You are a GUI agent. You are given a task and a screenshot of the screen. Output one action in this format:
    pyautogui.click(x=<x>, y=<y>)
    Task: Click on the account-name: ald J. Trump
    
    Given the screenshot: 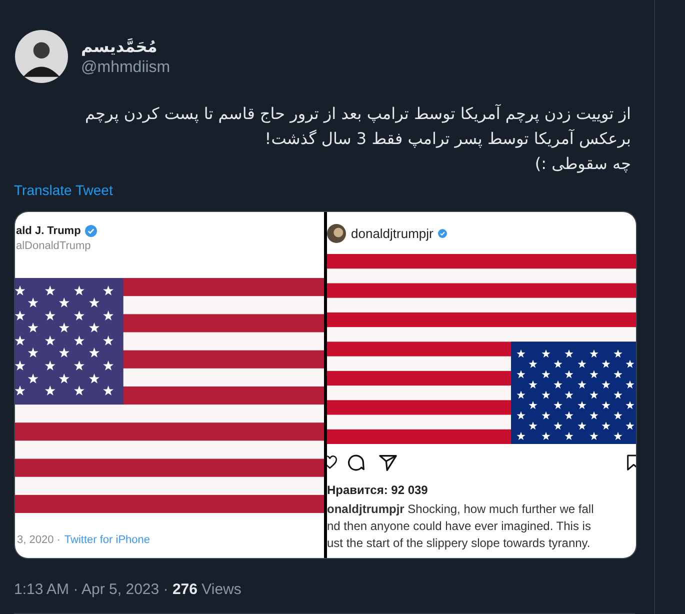 What is the action you would take?
    pyautogui.click(x=48, y=231)
    